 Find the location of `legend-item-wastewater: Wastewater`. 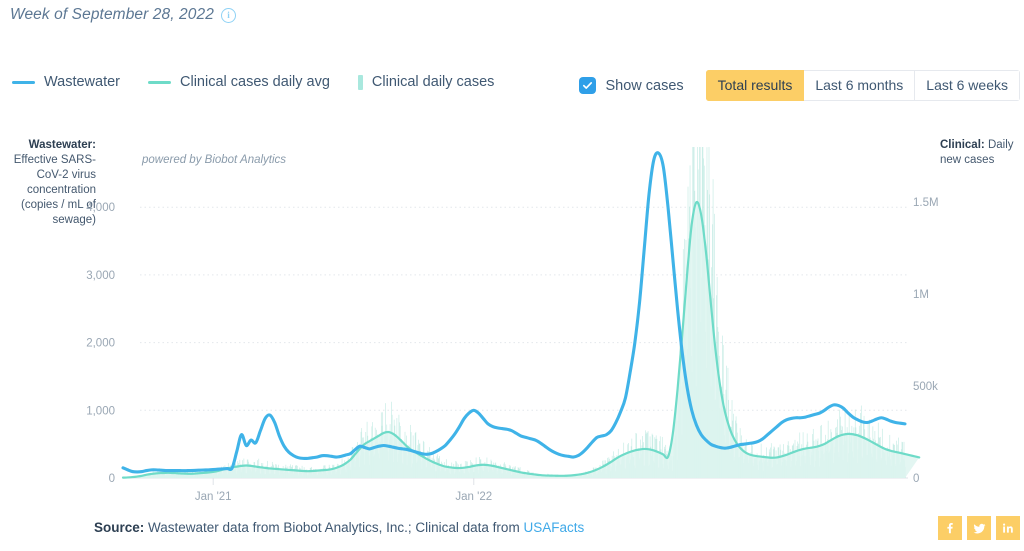

legend-item-wastewater: Wastewater is located at coordinates (66, 82).